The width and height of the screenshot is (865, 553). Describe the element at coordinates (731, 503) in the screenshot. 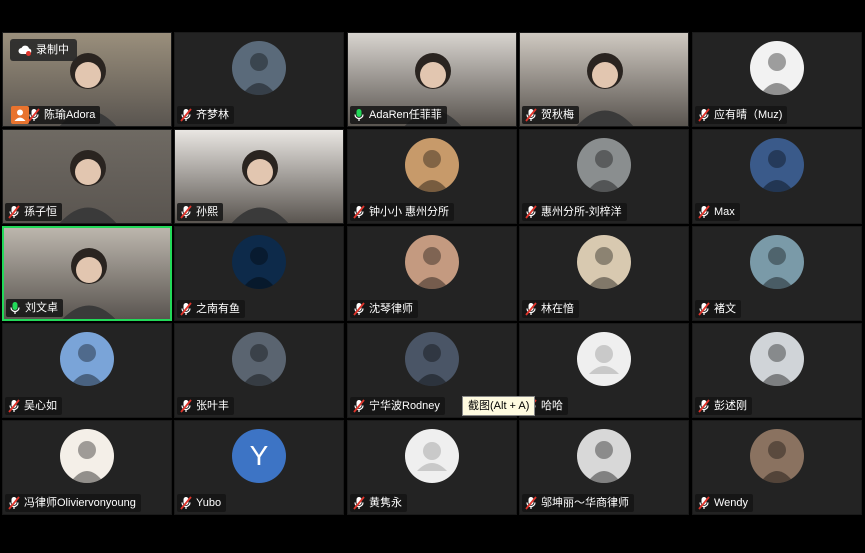

I see `participant-name: Wendy` at that location.